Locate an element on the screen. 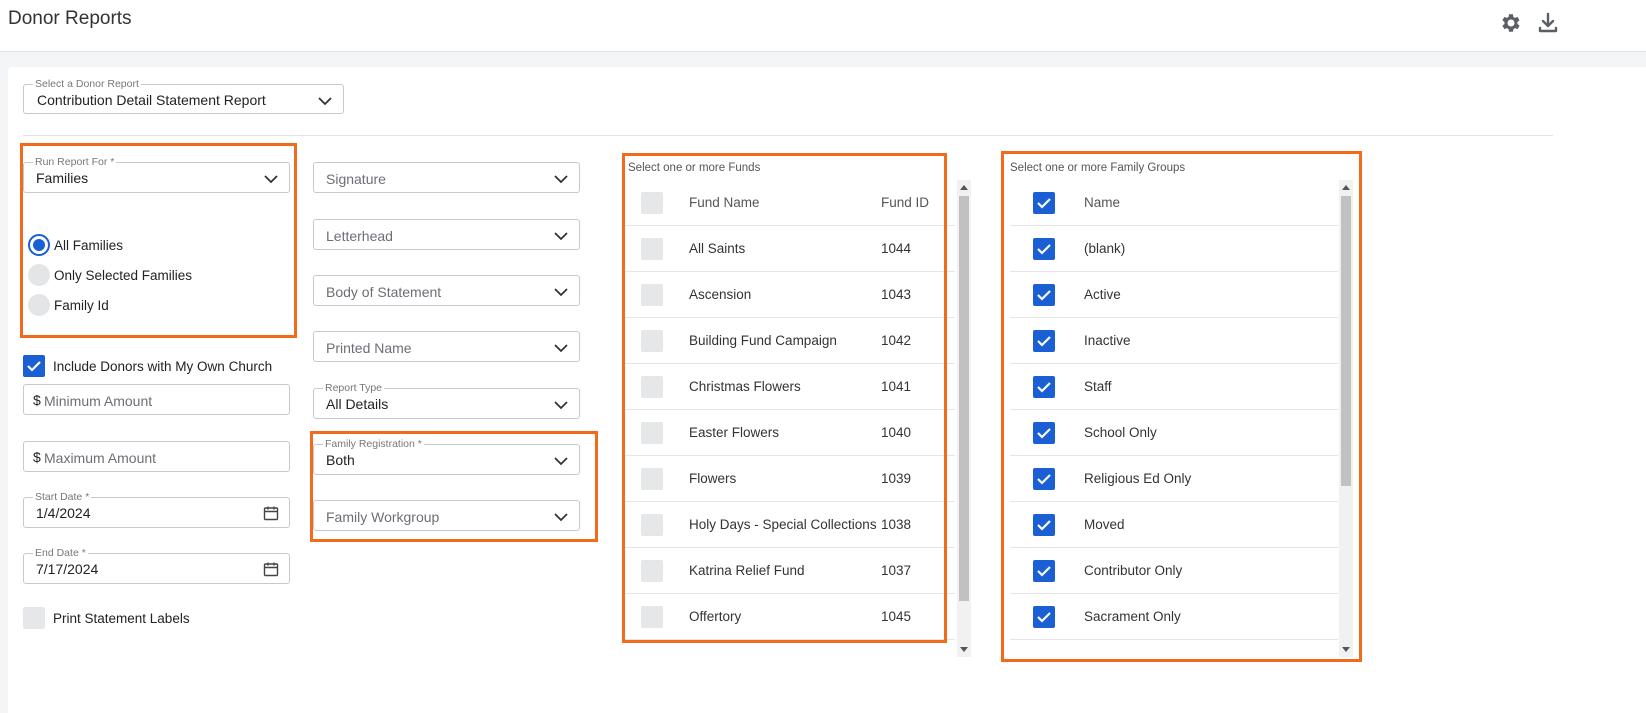 The width and height of the screenshot is (1646, 713). table-row: Inactive is located at coordinates (1174, 341).